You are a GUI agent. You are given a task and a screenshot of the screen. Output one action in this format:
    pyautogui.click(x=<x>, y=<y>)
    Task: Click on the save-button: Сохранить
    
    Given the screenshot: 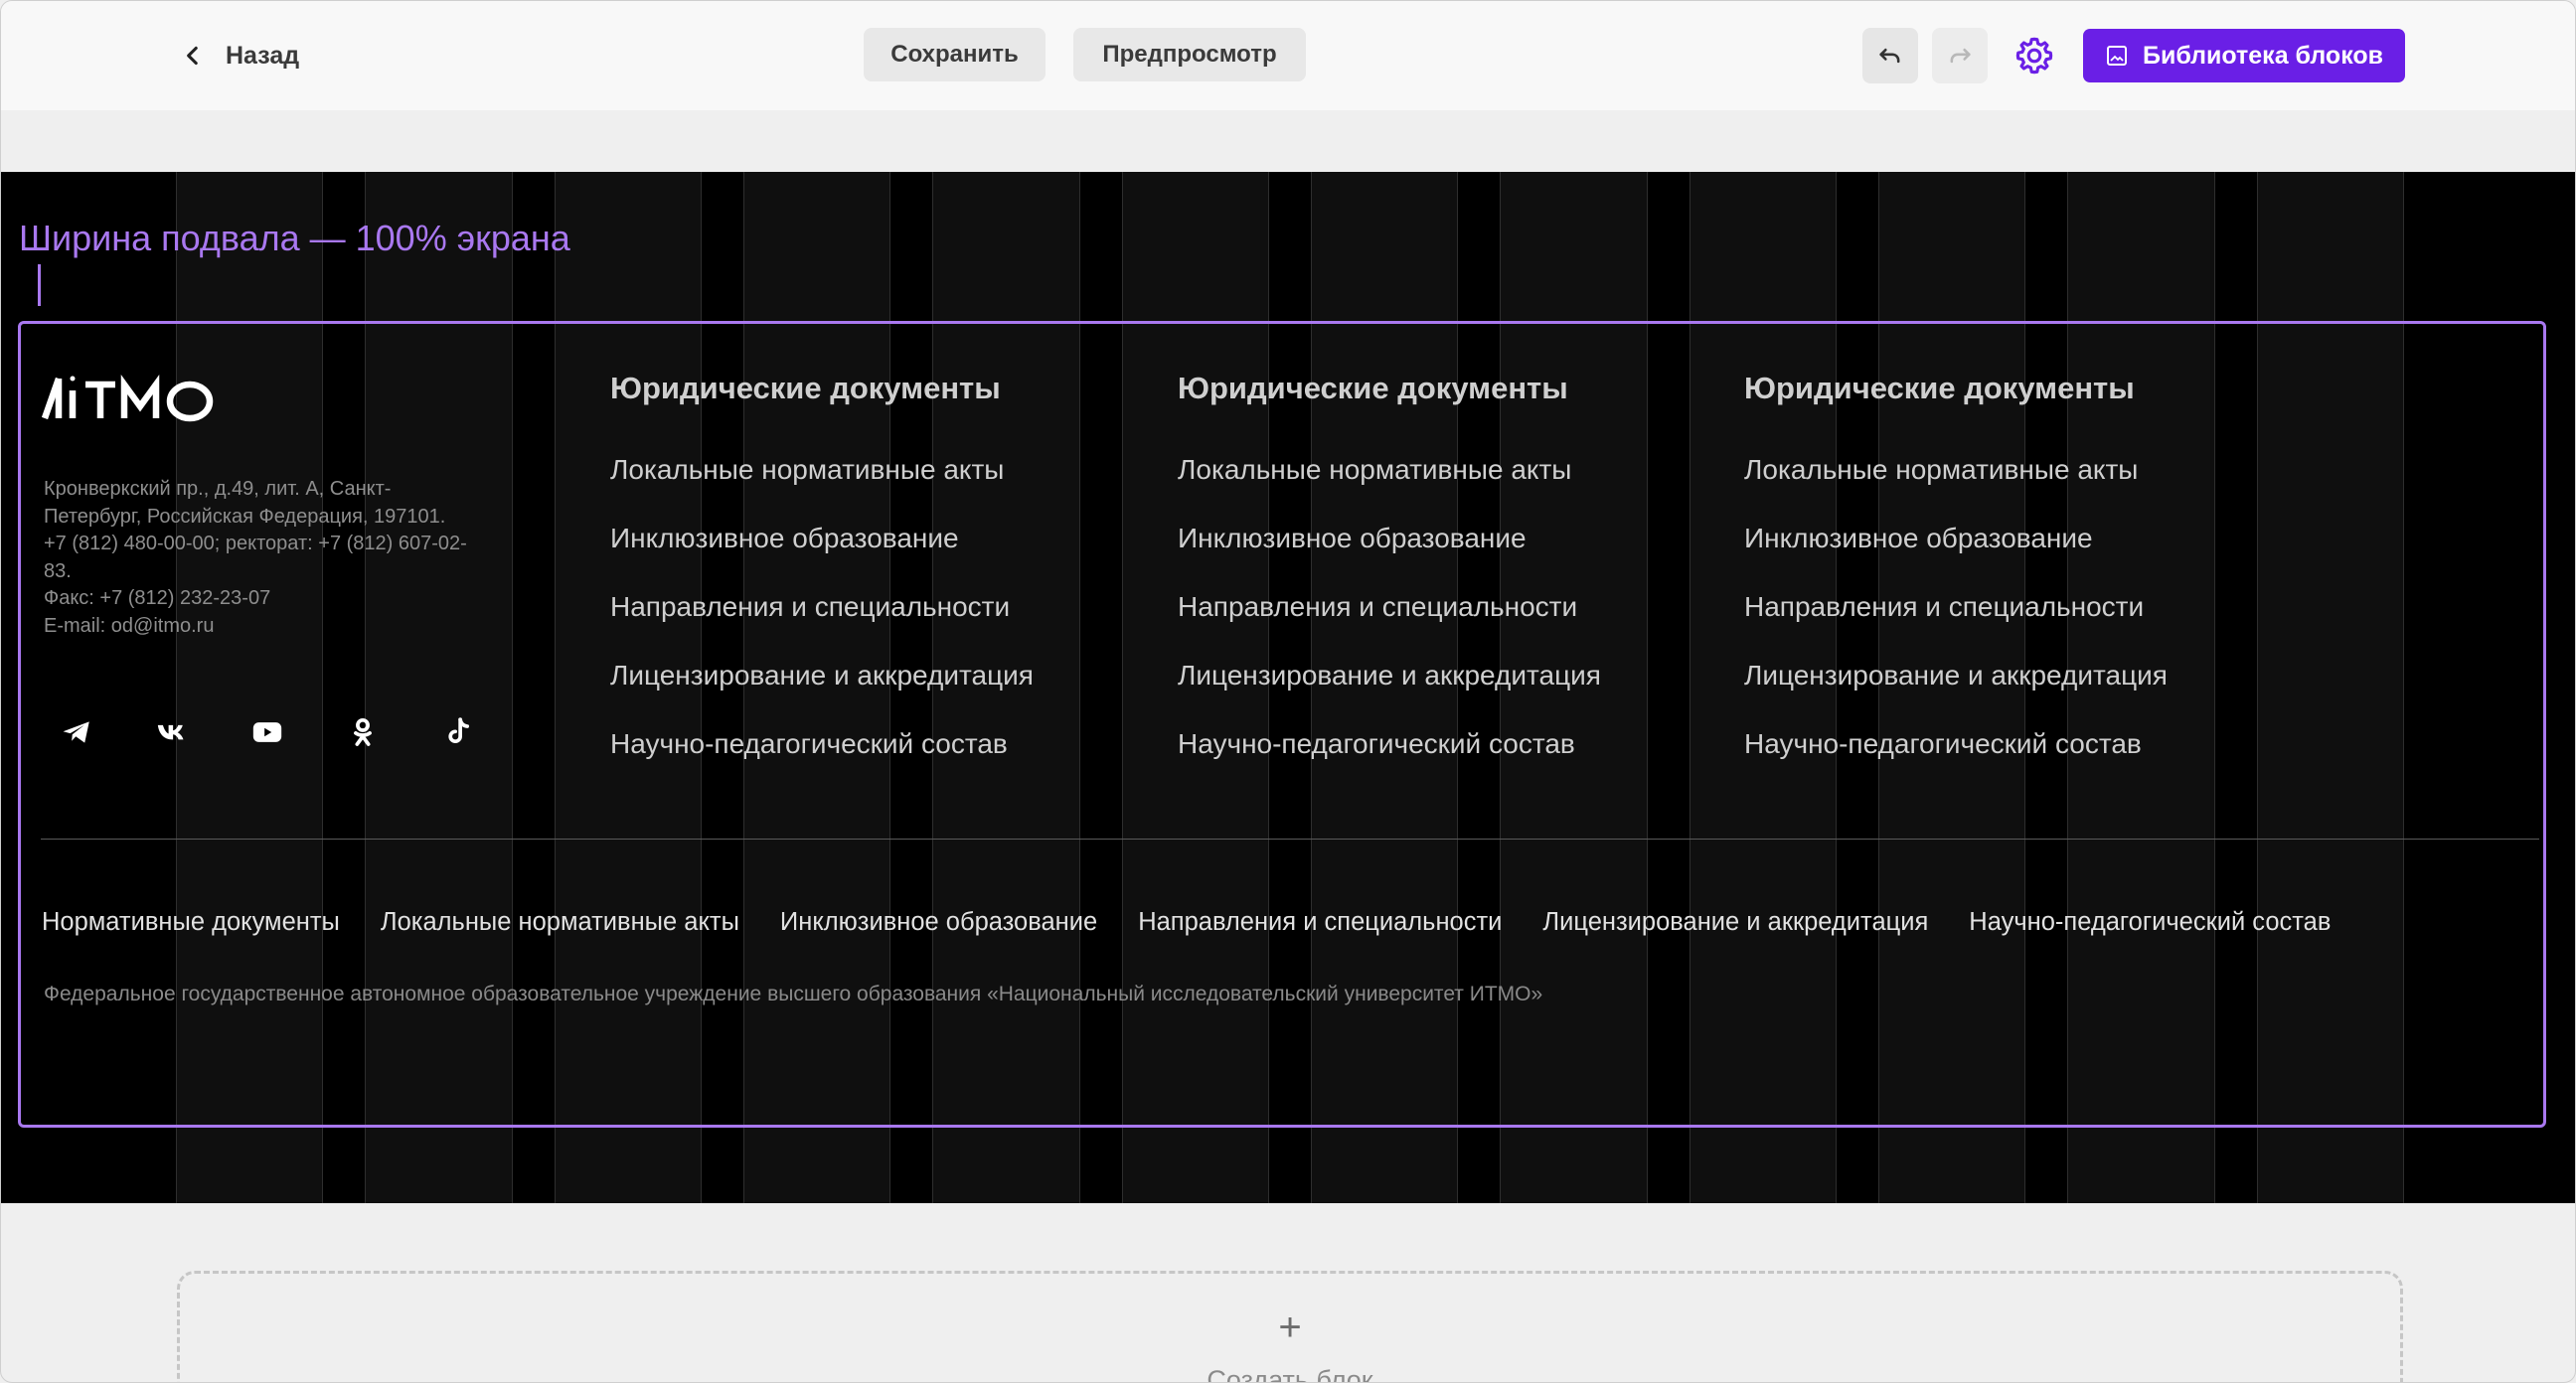 What is the action you would take?
    pyautogui.click(x=955, y=55)
    